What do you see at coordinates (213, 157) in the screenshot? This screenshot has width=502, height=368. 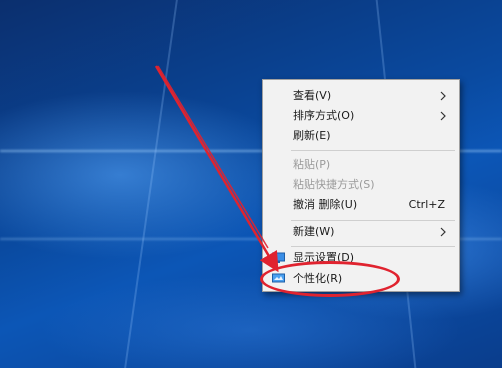 I see `arrow-shaft-secondary` at bounding box center [213, 157].